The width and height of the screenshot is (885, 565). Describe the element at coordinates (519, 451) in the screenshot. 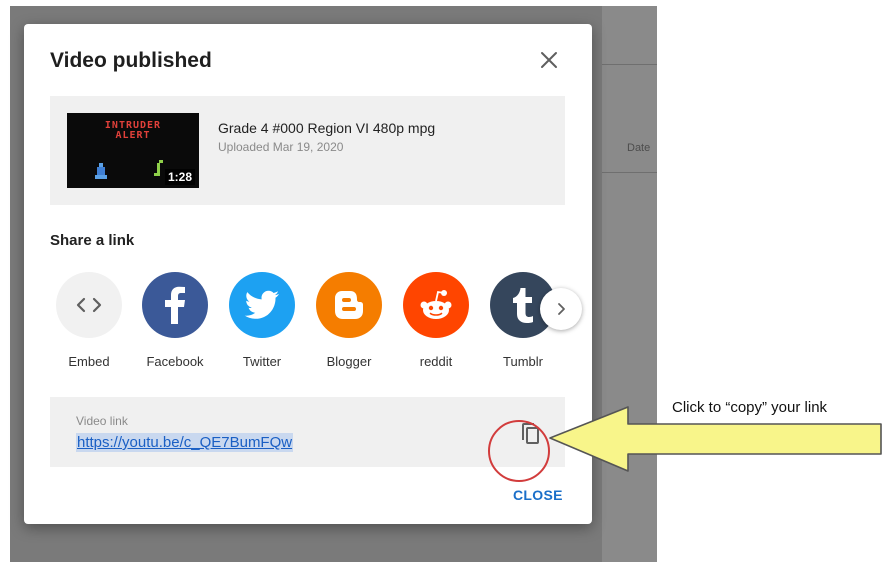

I see `copy-highlight-ring` at that location.